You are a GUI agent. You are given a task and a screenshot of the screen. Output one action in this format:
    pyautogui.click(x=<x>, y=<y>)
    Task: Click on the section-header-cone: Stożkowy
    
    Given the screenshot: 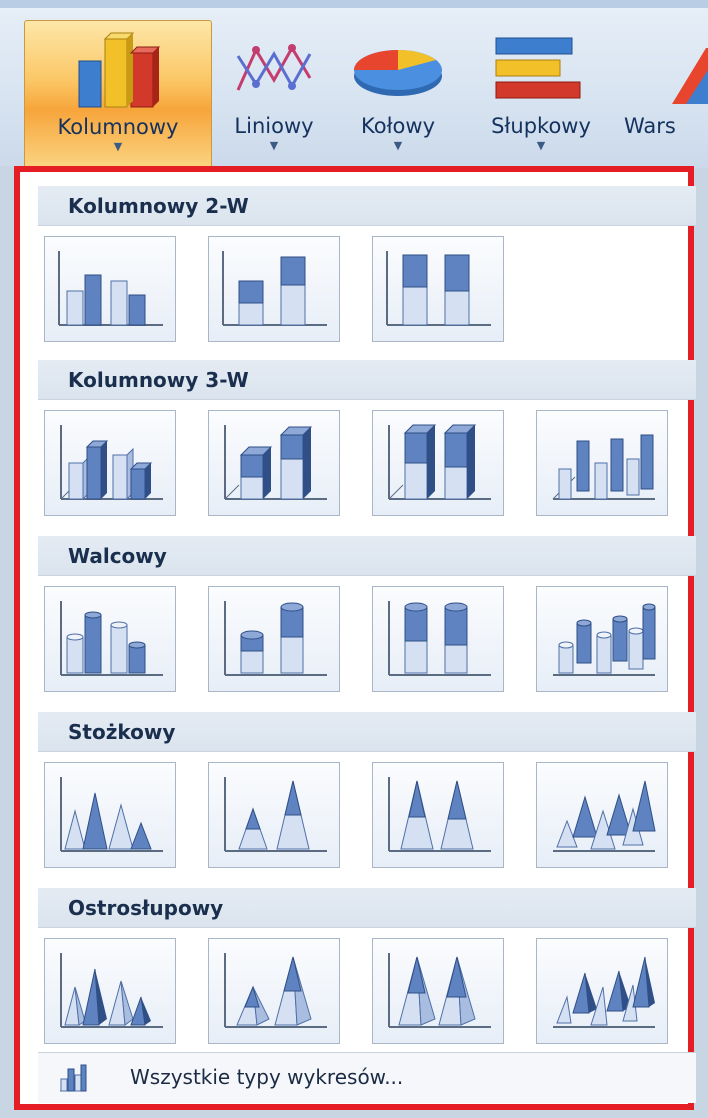 What is the action you would take?
    pyautogui.click(x=367, y=732)
    